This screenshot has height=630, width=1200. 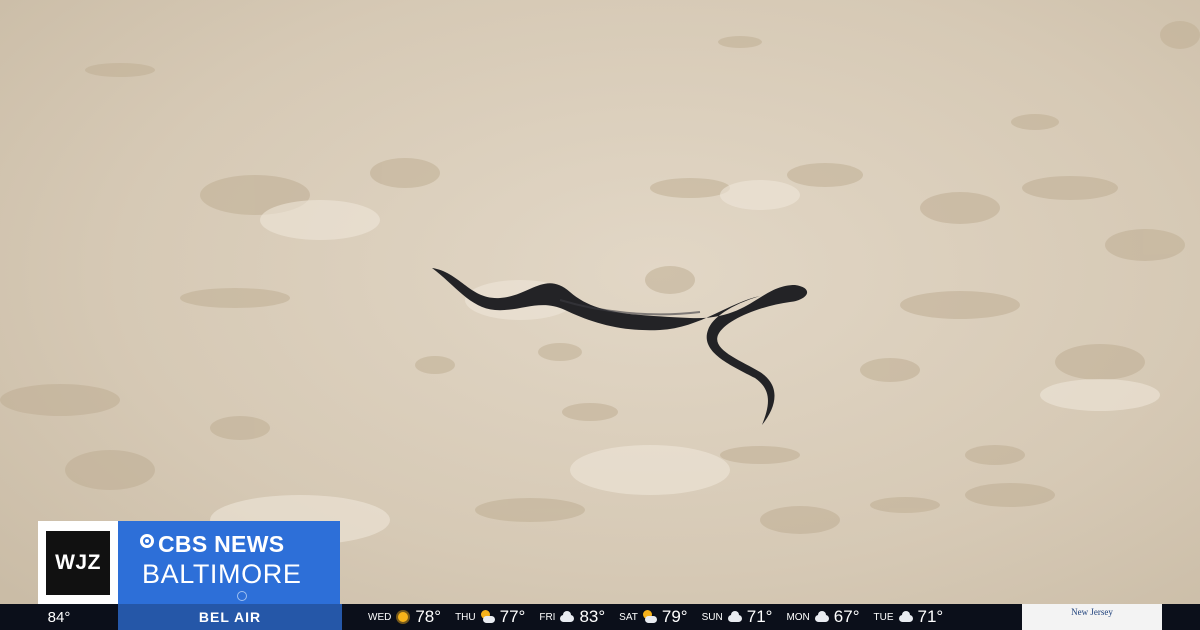 What do you see at coordinates (883, 617) in the screenshot?
I see `forecast-day-label: TUE` at bounding box center [883, 617].